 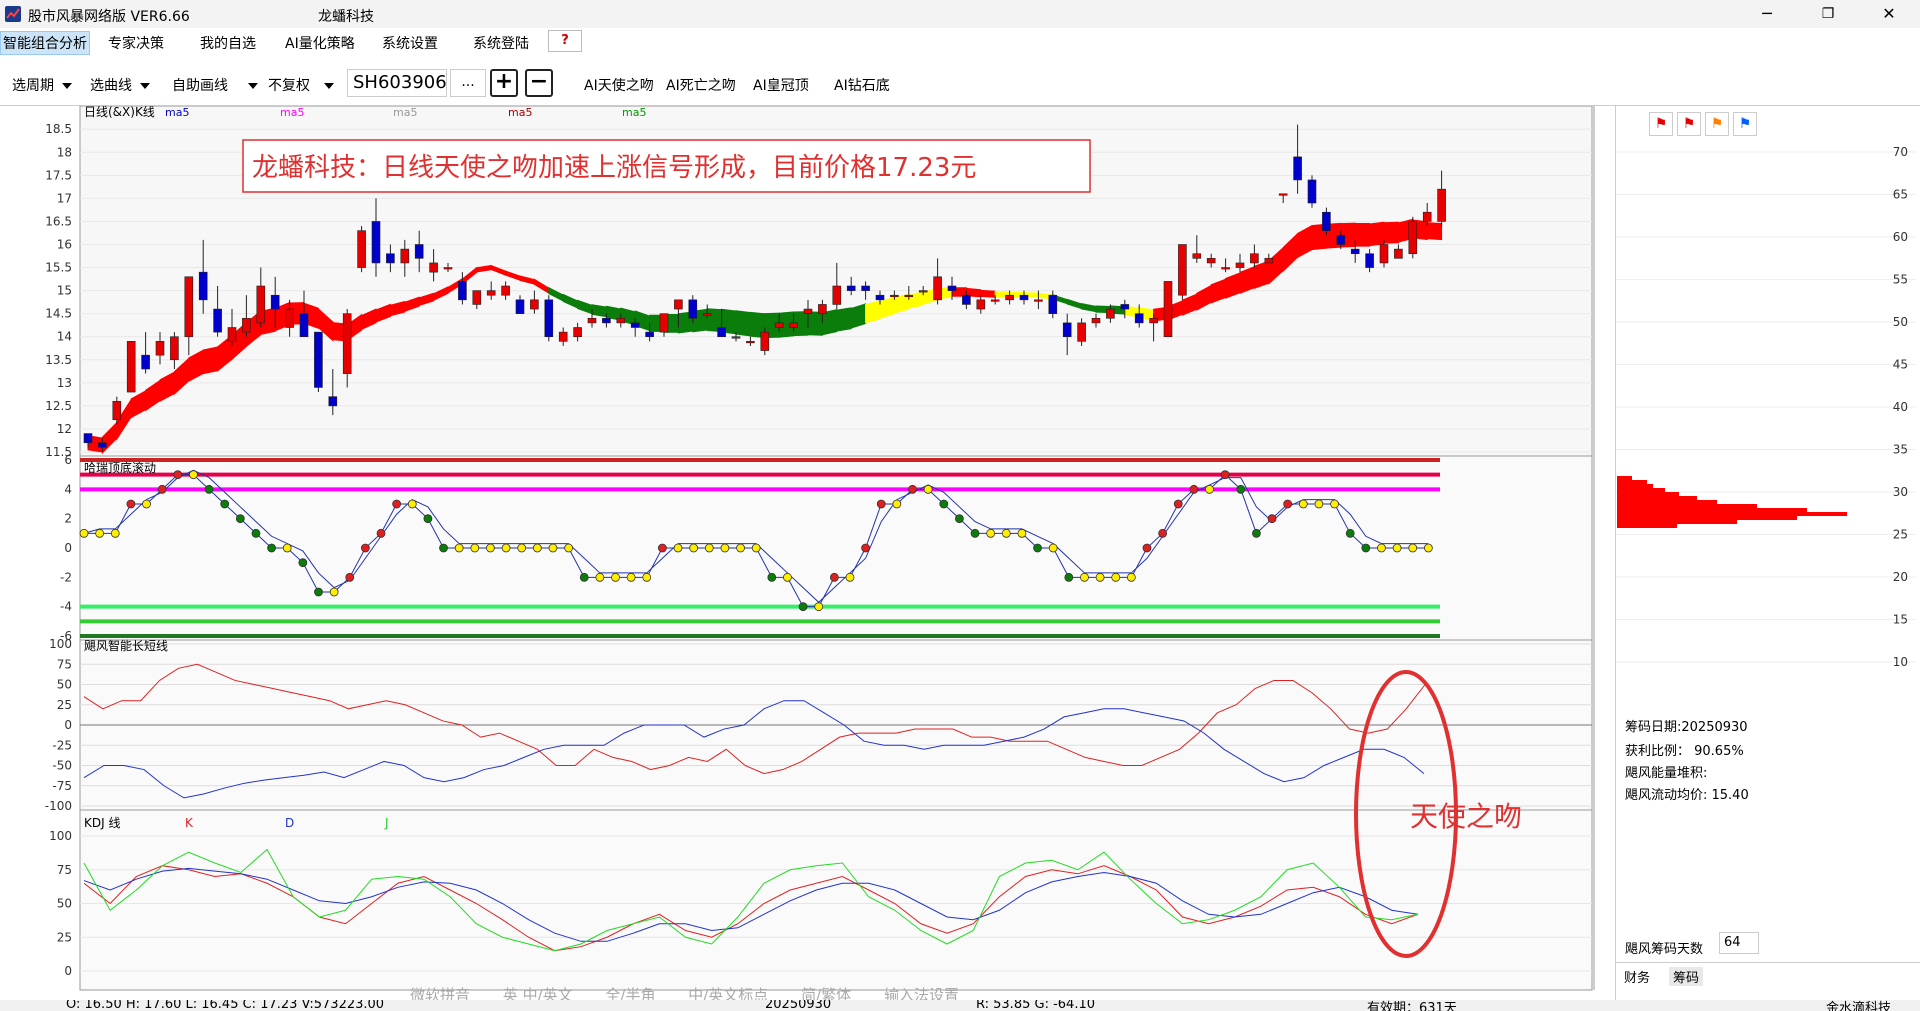 What do you see at coordinates (614, 168) in the screenshot?
I see `headline-text: 龙蟠科技：日线天使之吻加速上涨信号形成，目前价格17.23元` at bounding box center [614, 168].